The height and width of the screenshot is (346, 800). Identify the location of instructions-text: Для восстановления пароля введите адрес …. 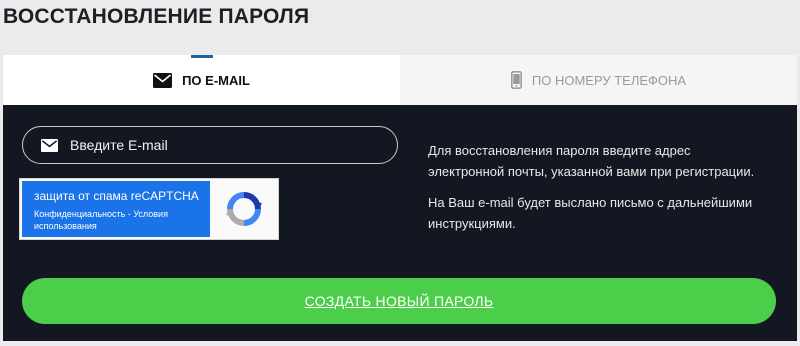
(593, 192).